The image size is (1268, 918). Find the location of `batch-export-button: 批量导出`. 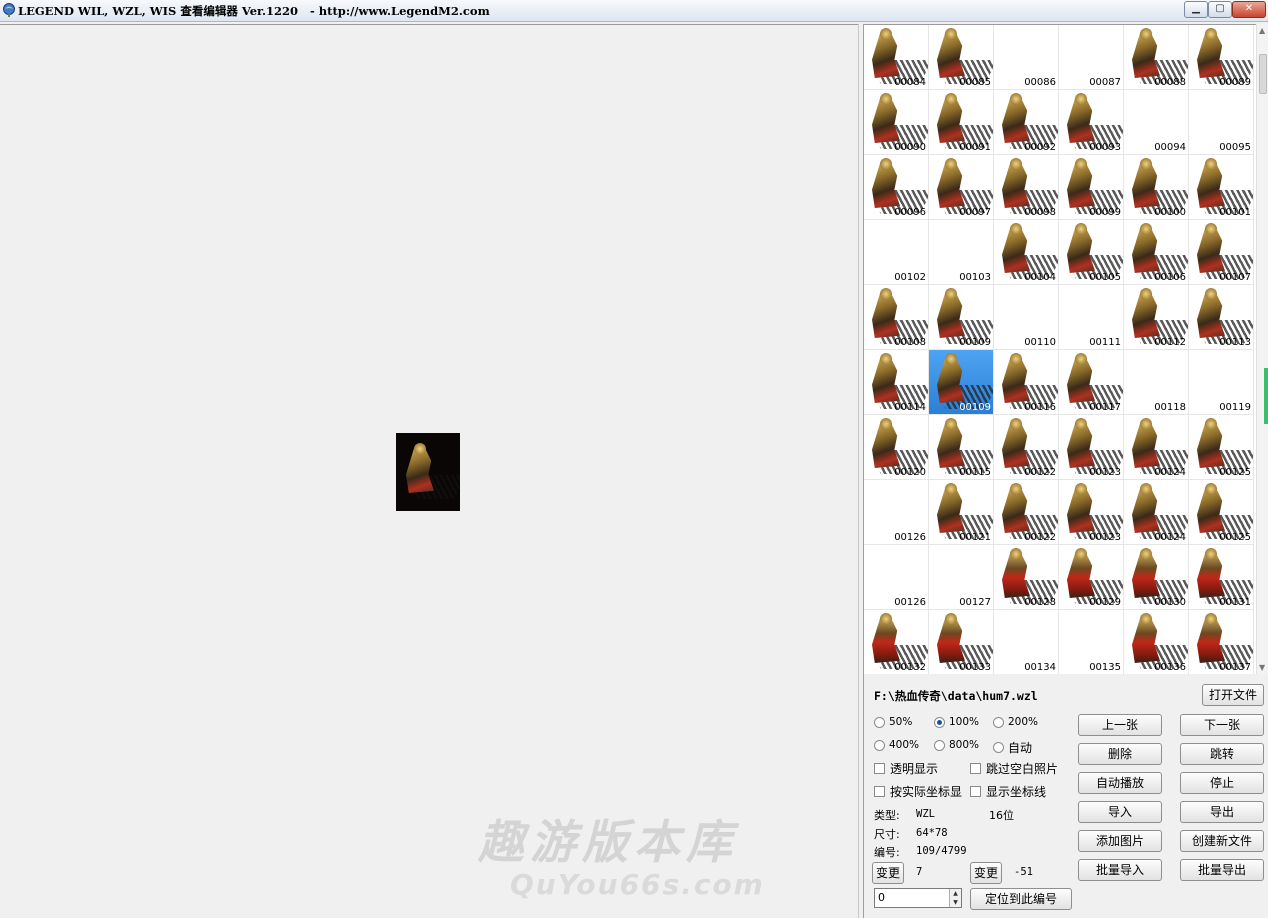

batch-export-button: 批量导出 is located at coordinates (1222, 870).